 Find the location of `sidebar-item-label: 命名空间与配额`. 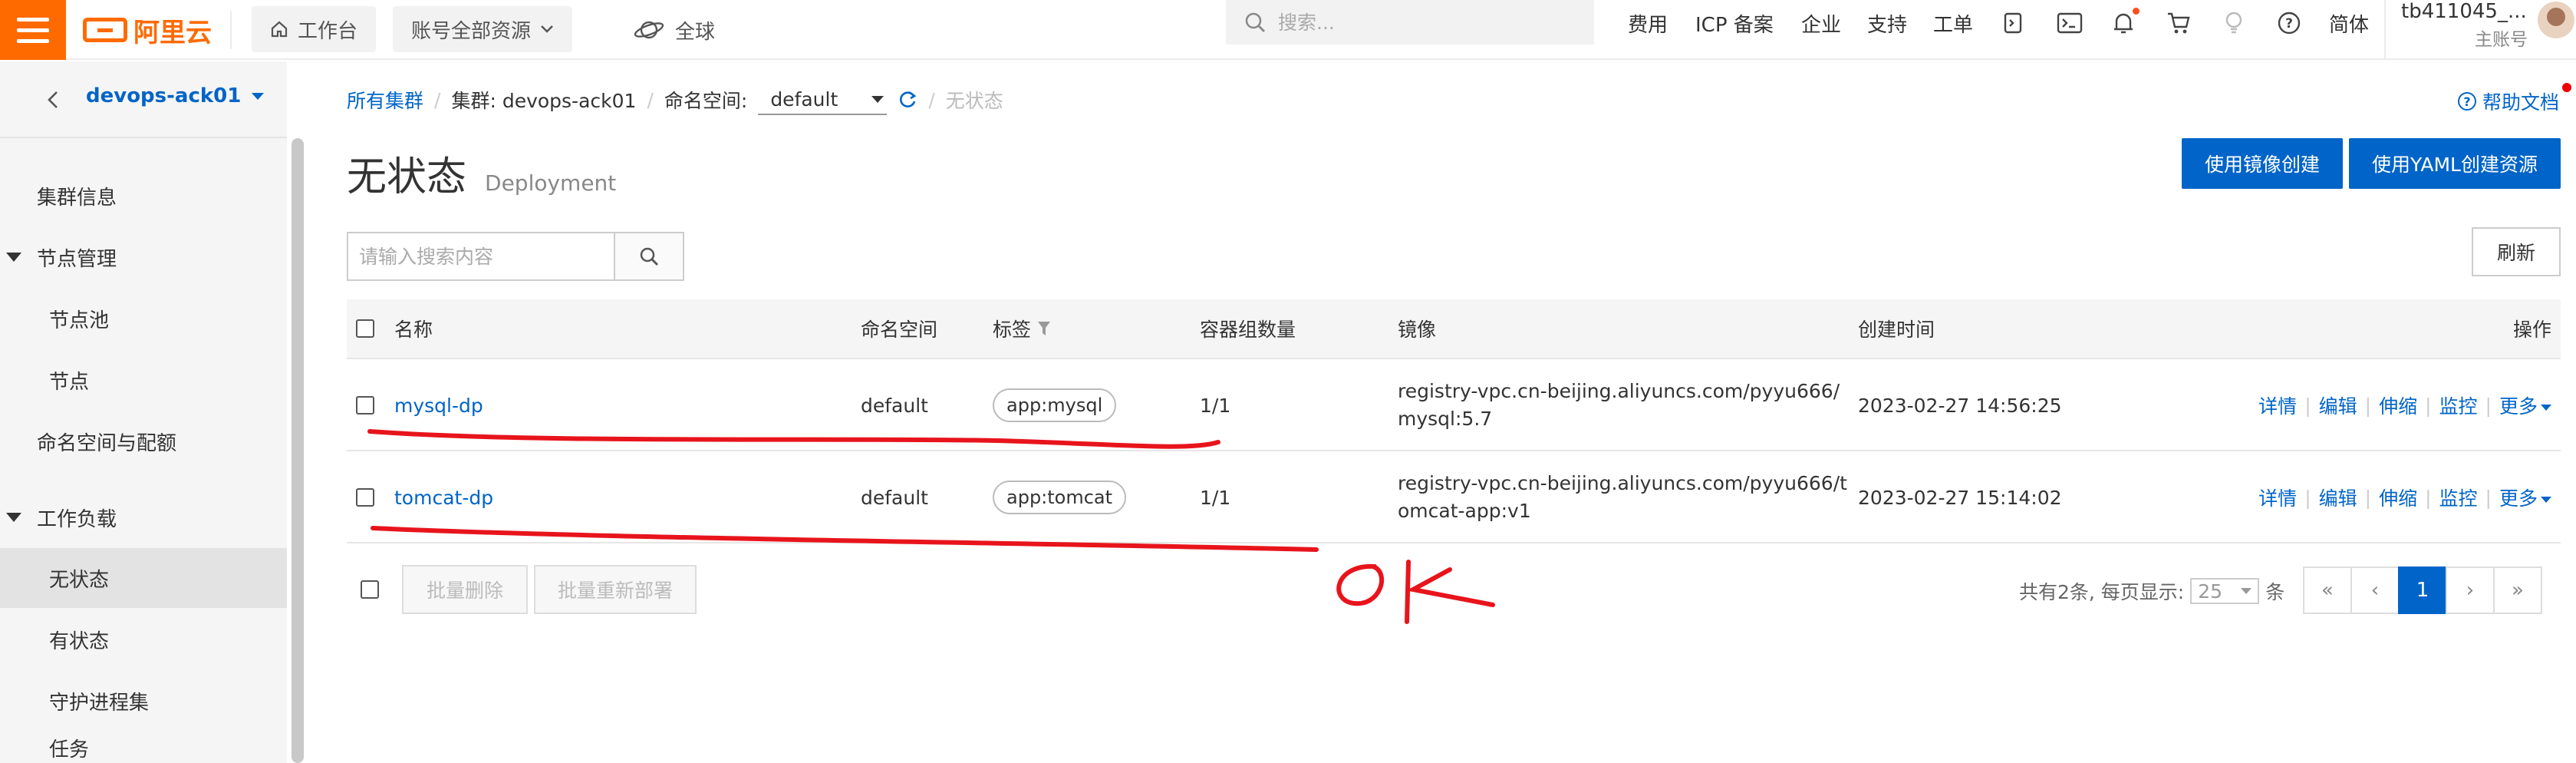

sidebar-item-label: 命名空间与配额 is located at coordinates (107, 443).